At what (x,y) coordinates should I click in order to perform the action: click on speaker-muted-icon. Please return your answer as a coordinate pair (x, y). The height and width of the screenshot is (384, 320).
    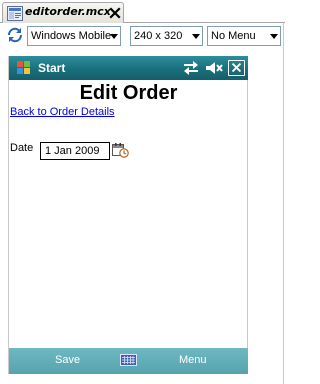
    Looking at the image, I should click on (214, 68).